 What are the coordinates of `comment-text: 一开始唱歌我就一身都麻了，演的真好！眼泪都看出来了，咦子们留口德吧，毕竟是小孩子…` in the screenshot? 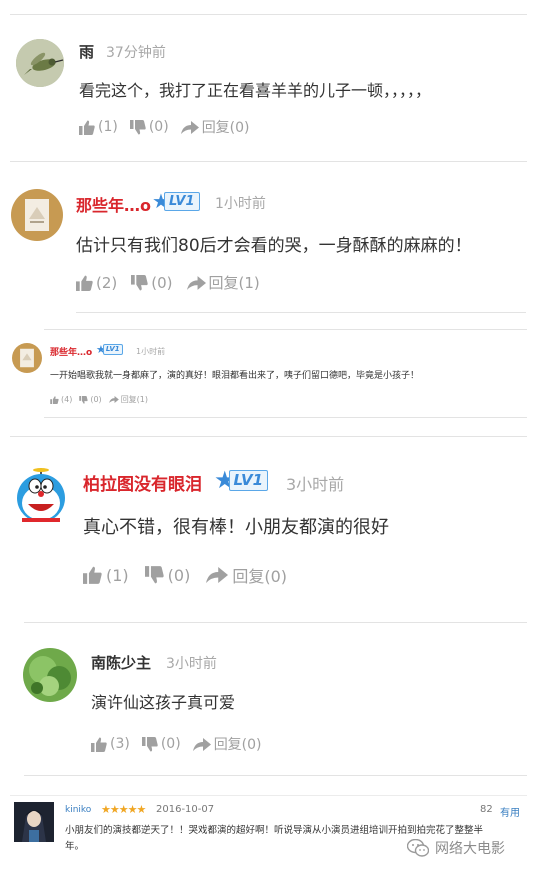 It's located at (235, 376).